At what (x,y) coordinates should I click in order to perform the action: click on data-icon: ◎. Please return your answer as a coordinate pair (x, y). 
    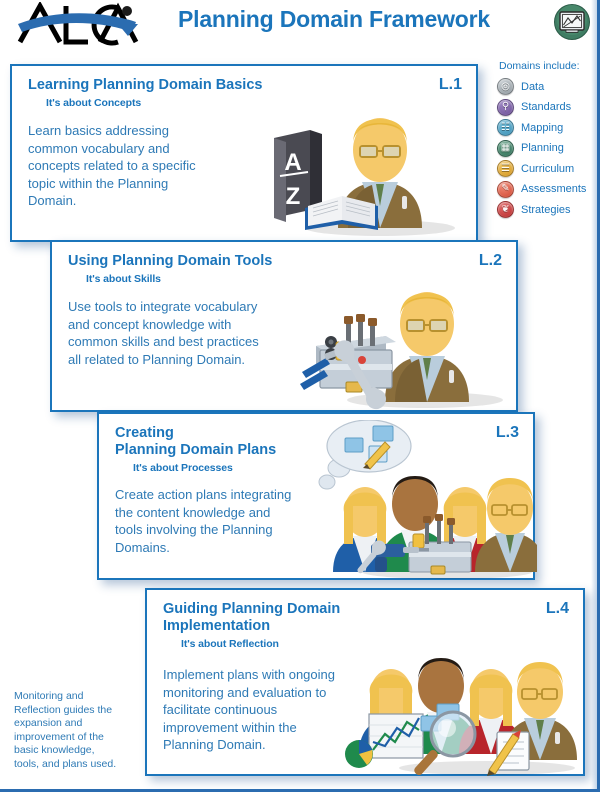
    Looking at the image, I should click on (505, 86).